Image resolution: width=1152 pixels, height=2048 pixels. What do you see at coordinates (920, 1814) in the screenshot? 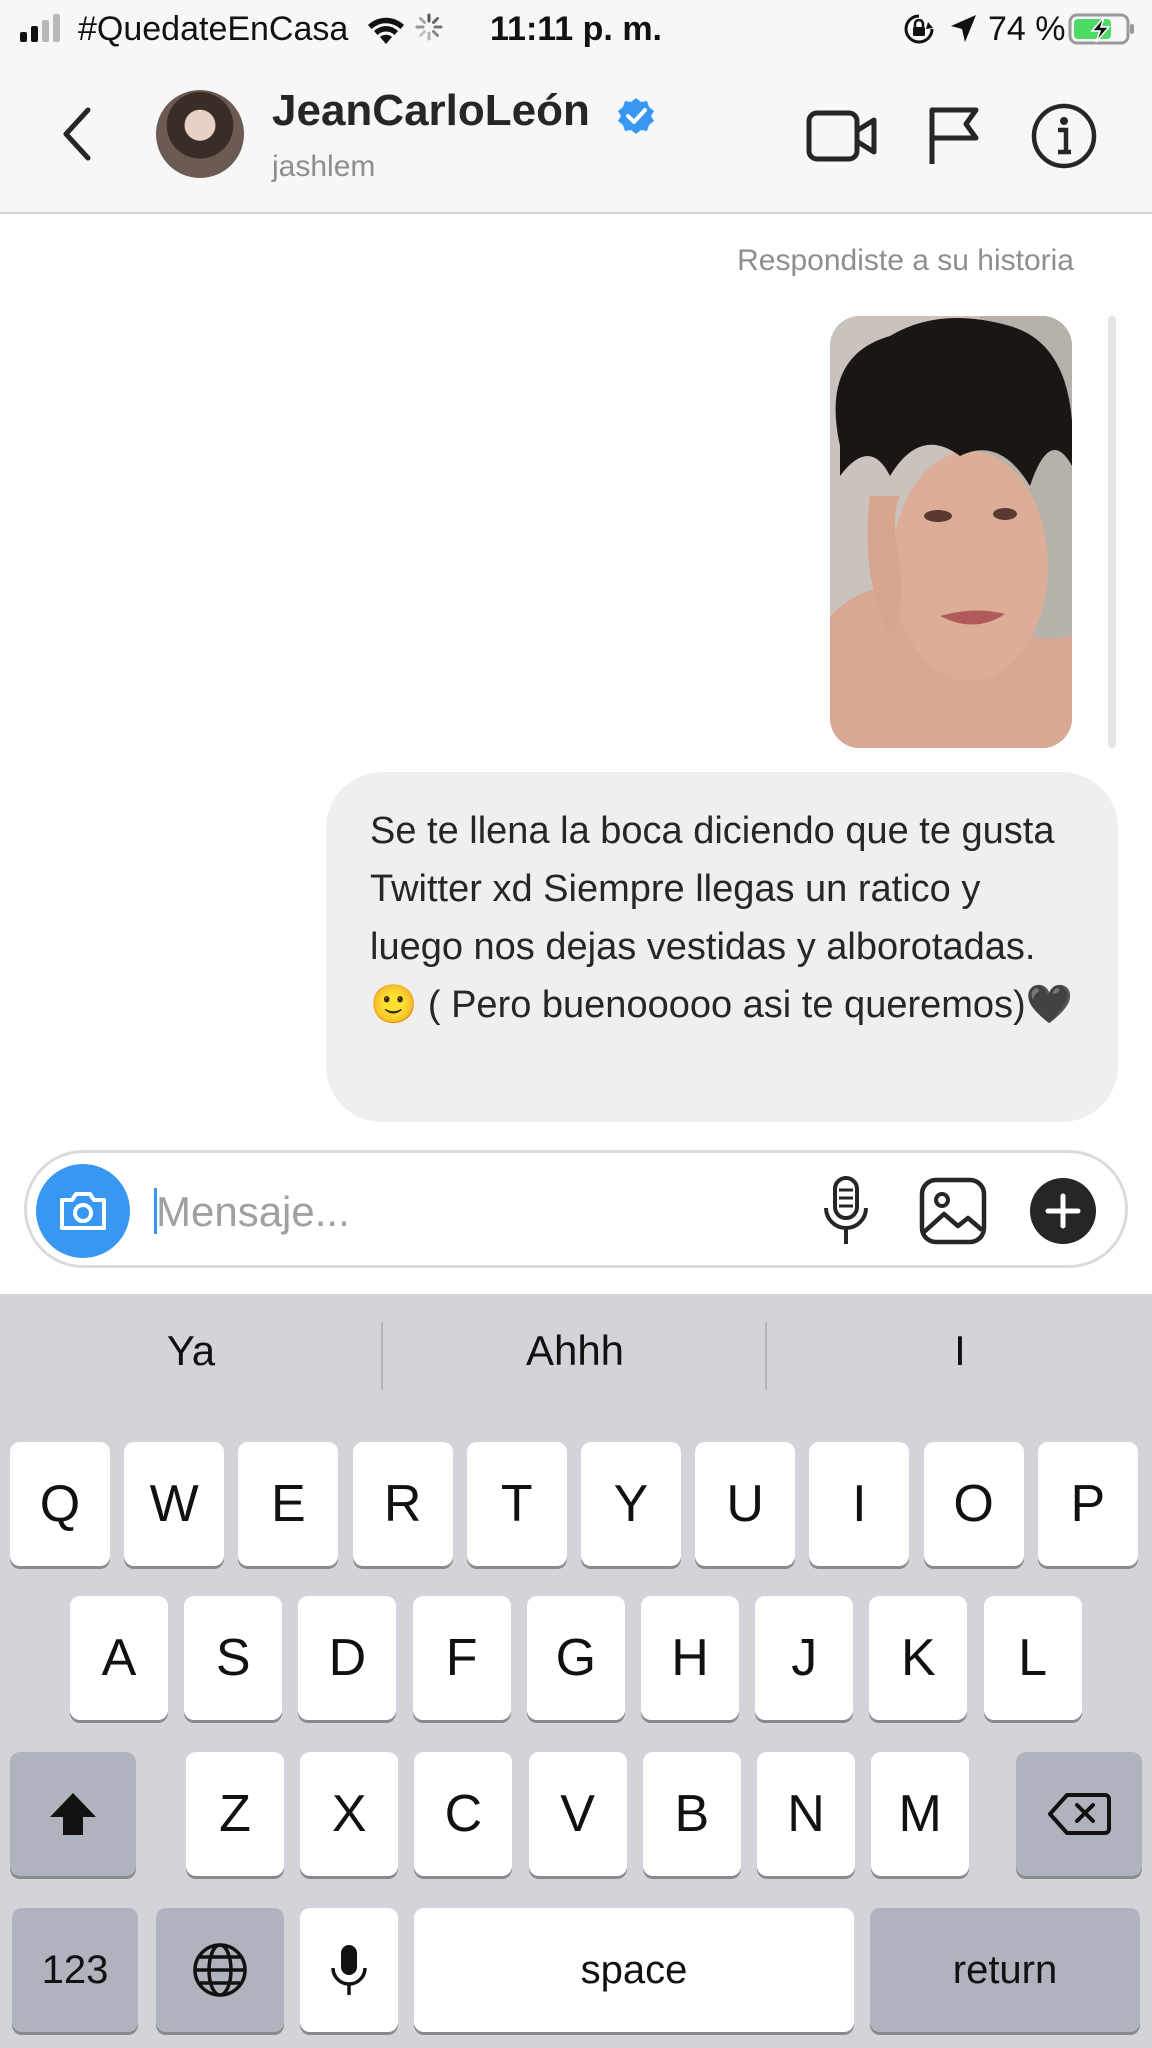
I see `key-m: M` at bounding box center [920, 1814].